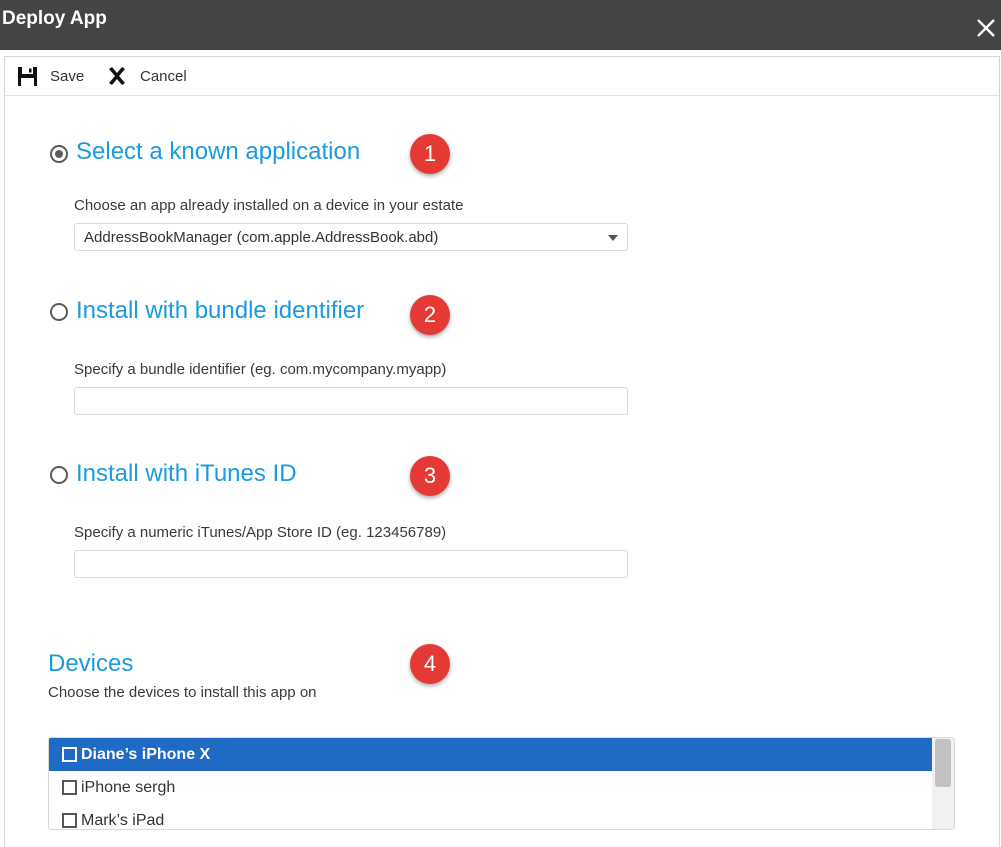 The image size is (1001, 847). Describe the element at coordinates (491, 816) in the screenshot. I see `device-row: Mark’s iPad` at that location.